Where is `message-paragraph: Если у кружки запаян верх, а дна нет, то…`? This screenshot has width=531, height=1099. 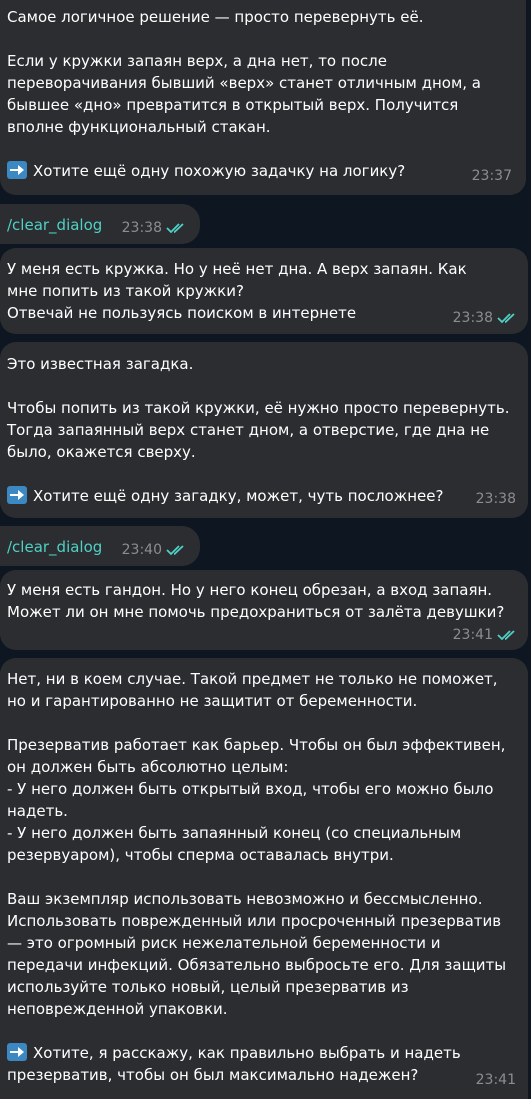 message-paragraph: Если у кружки запаян верх, а дна нет, то… is located at coordinates (246, 94).